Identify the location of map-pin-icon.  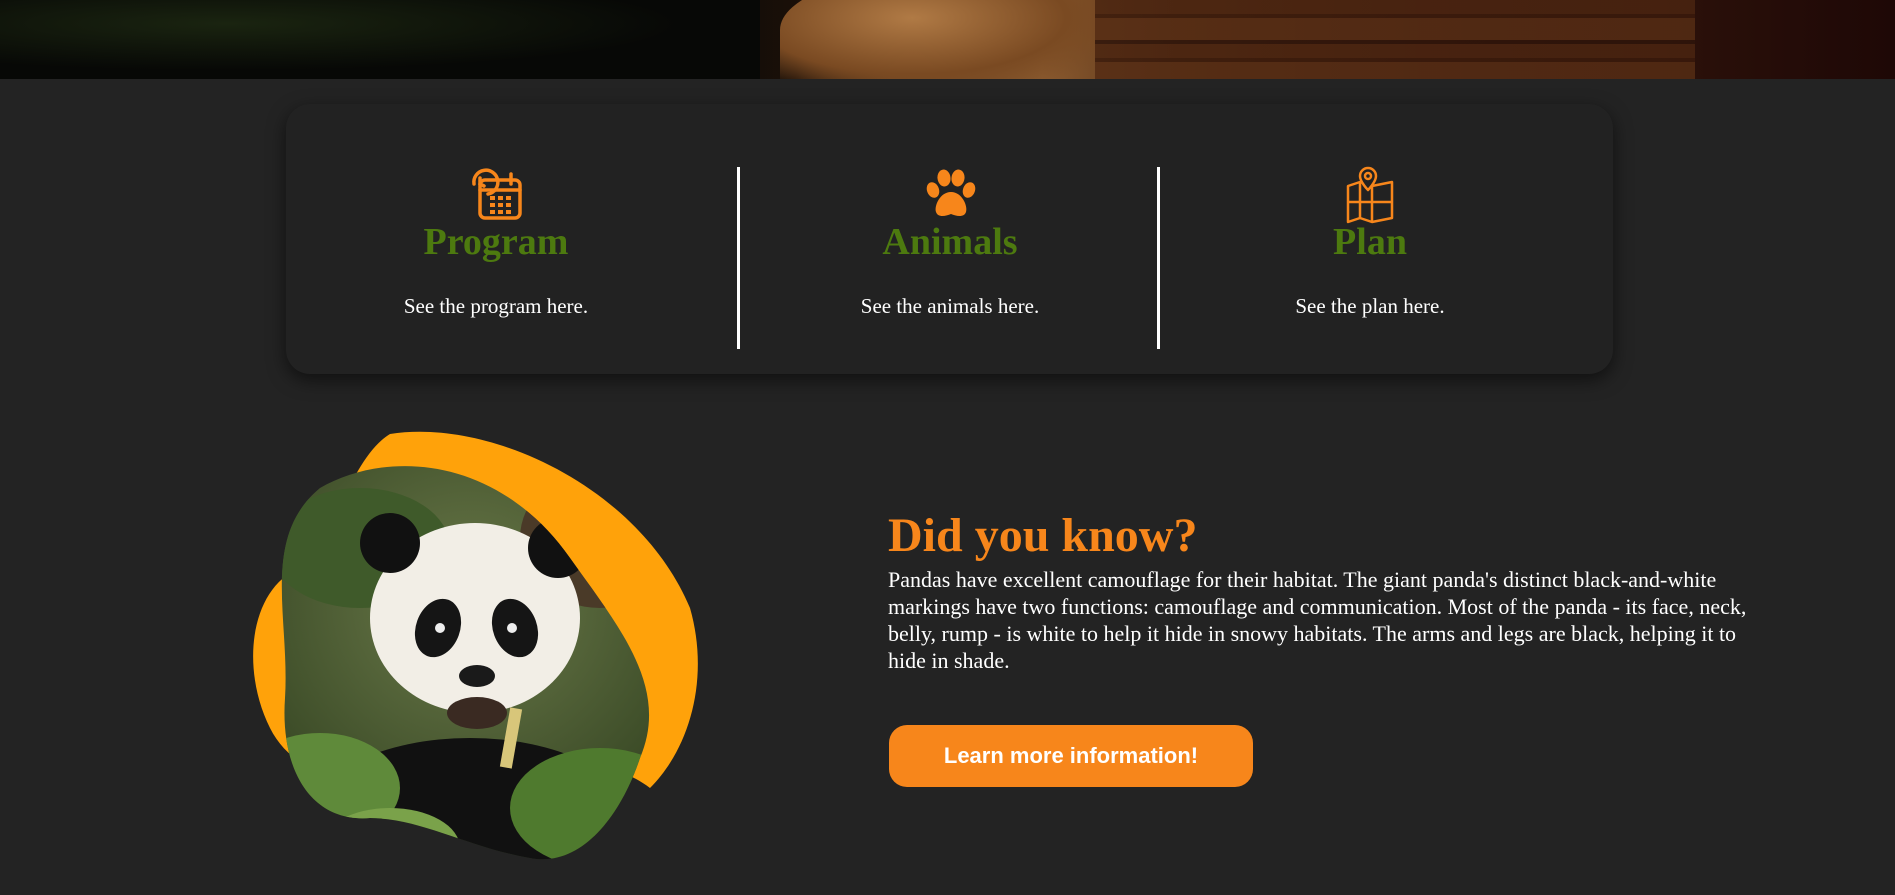
(1370, 195).